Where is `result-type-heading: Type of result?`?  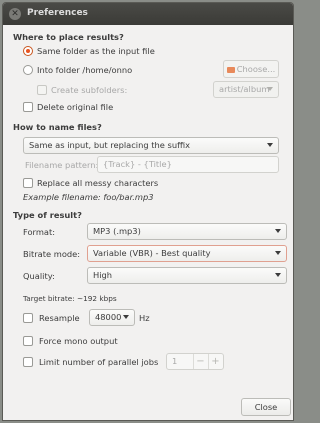
result-type-heading: Type of result? is located at coordinates (47, 215).